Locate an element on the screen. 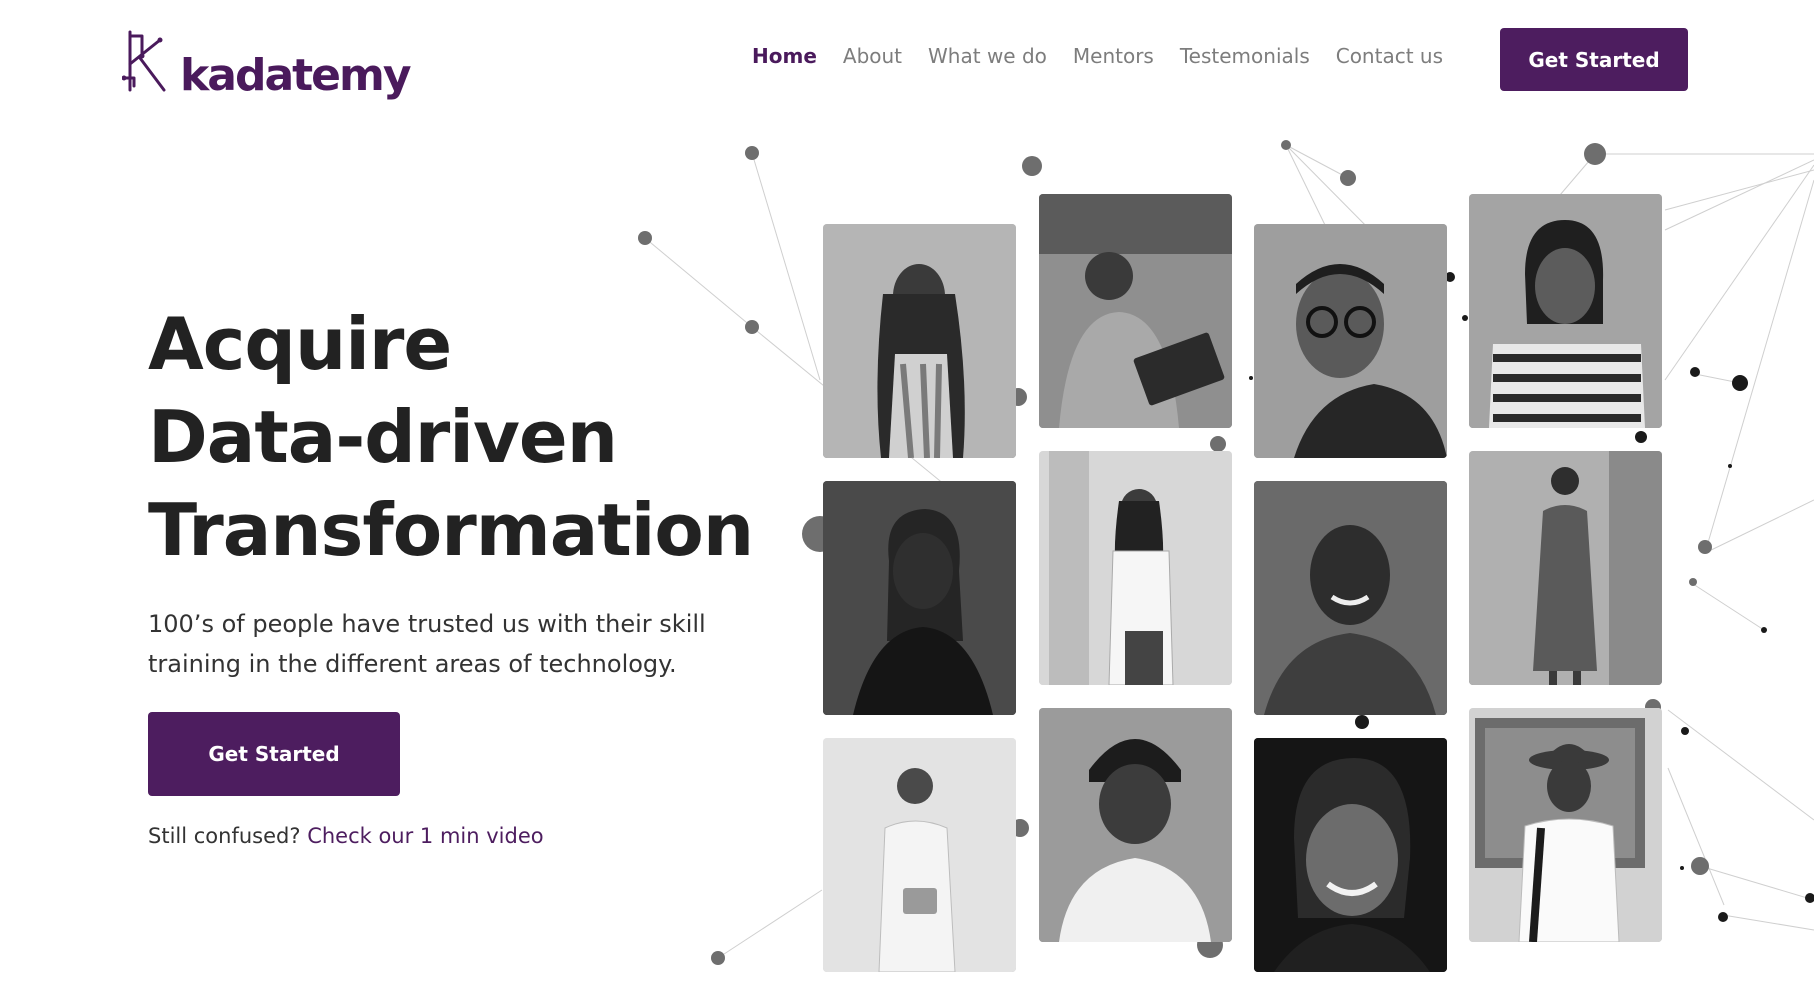 The width and height of the screenshot is (1814, 1008). video-link: Check our 1 min video is located at coordinates (425, 836).